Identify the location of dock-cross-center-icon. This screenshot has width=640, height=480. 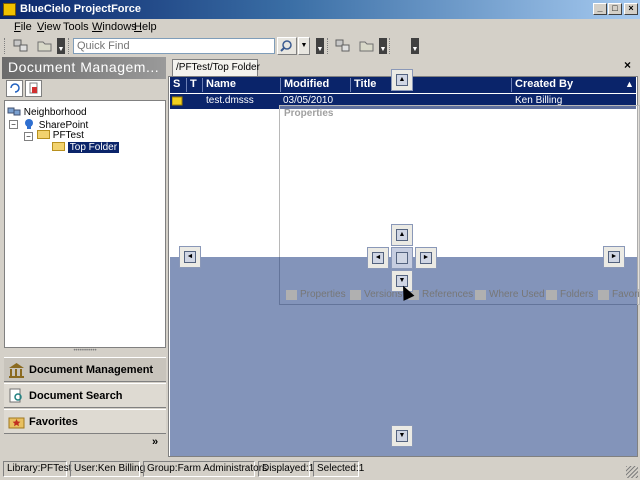
(402, 258).